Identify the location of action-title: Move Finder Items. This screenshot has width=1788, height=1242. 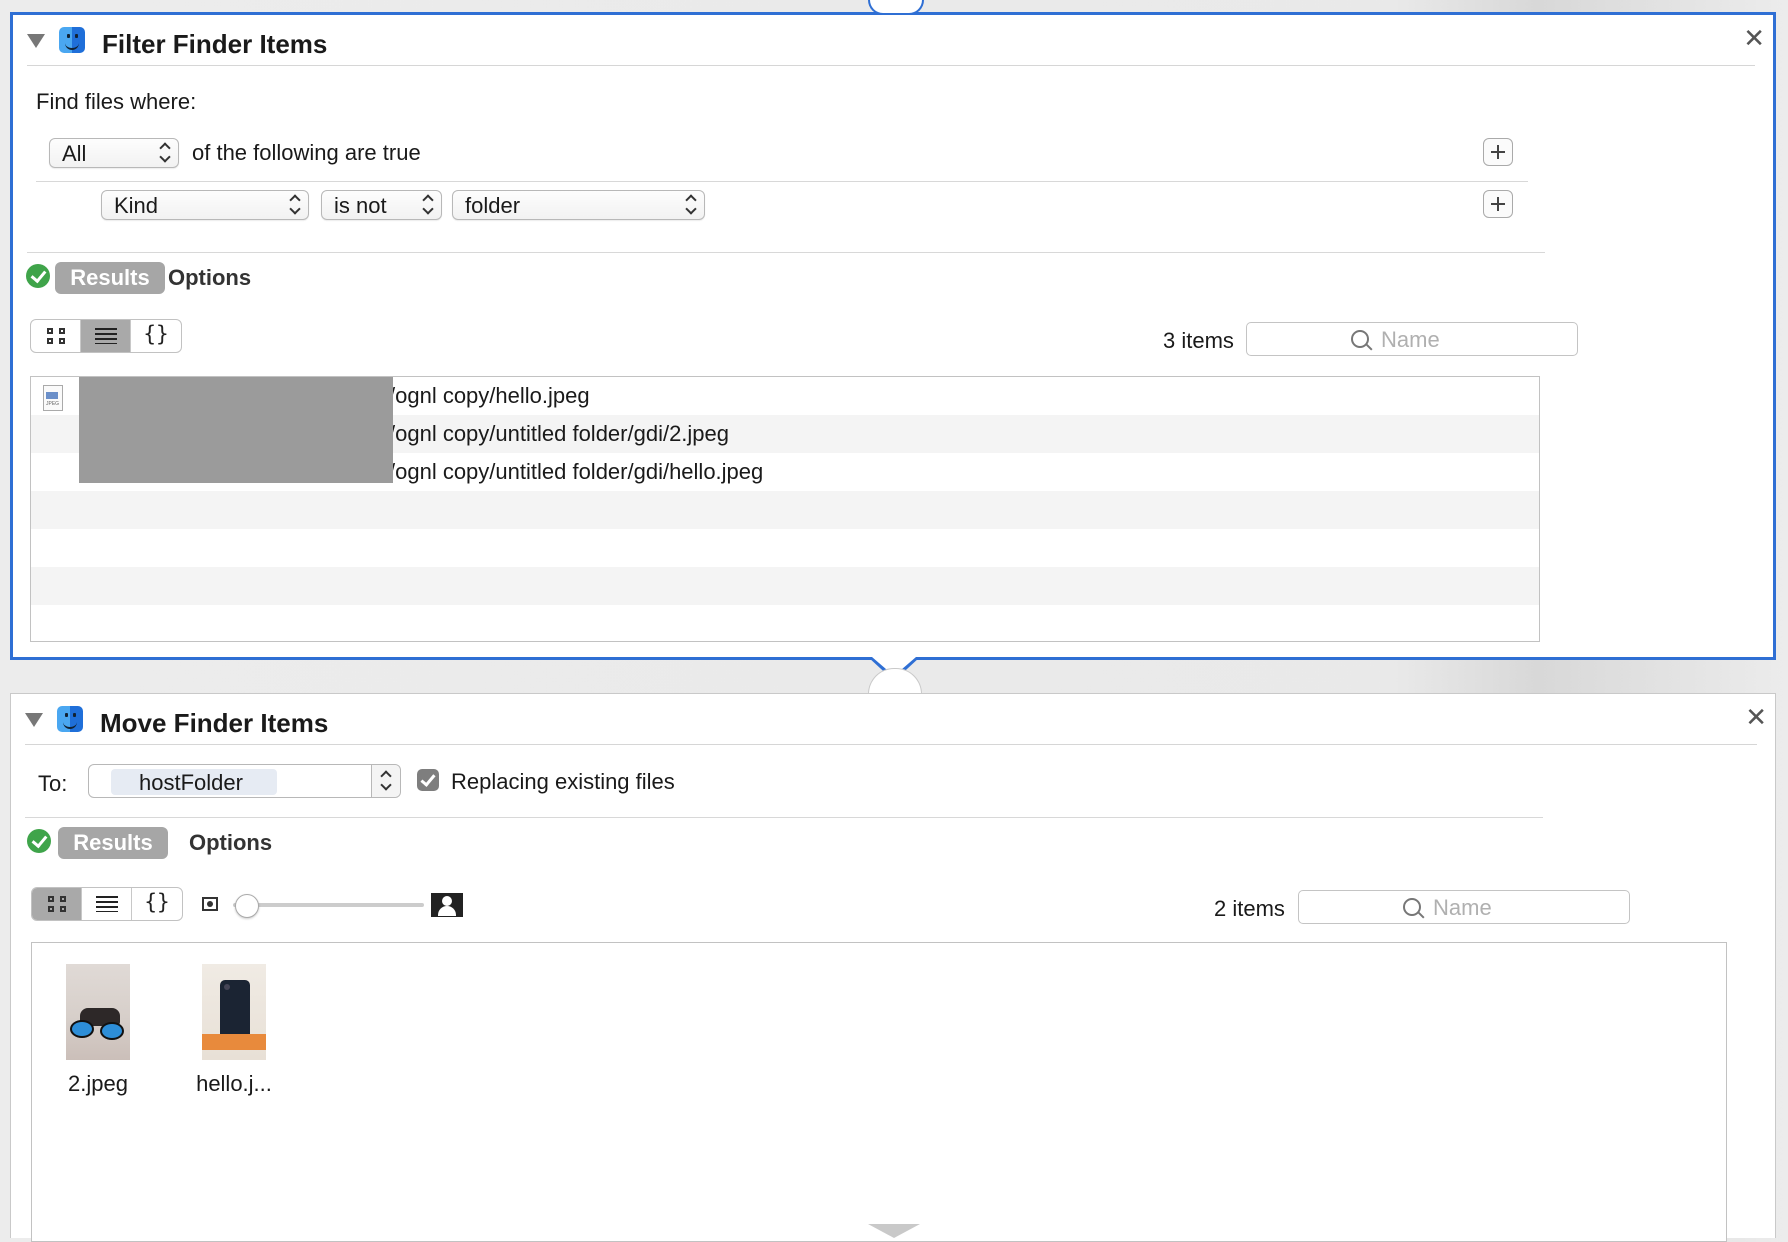
(214, 723).